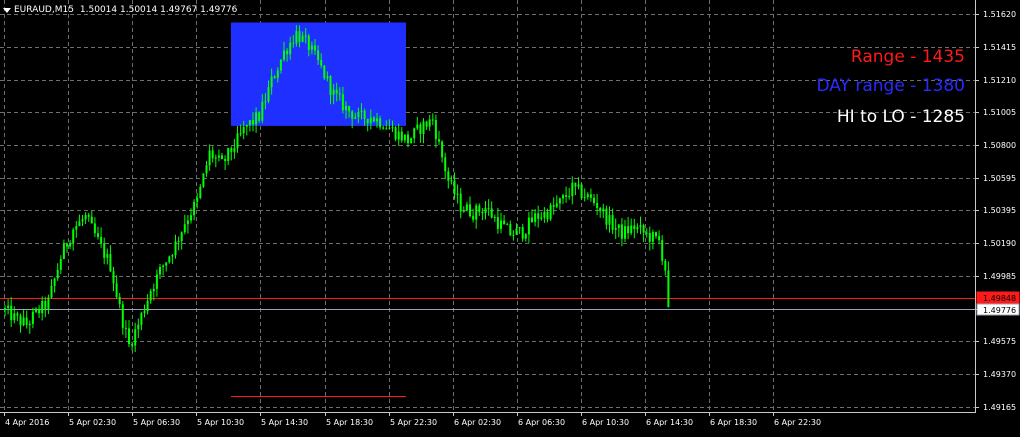 The width and height of the screenshot is (1020, 437). I want to click on ohlc-values: 1.50014 1.50014 1.49767 1.49776, so click(158, 10).